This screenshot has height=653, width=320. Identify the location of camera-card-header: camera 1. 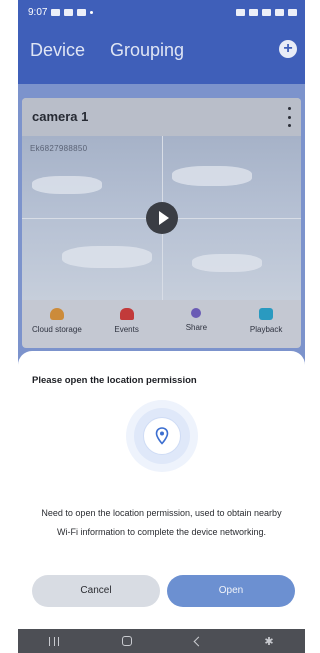
(161, 117).